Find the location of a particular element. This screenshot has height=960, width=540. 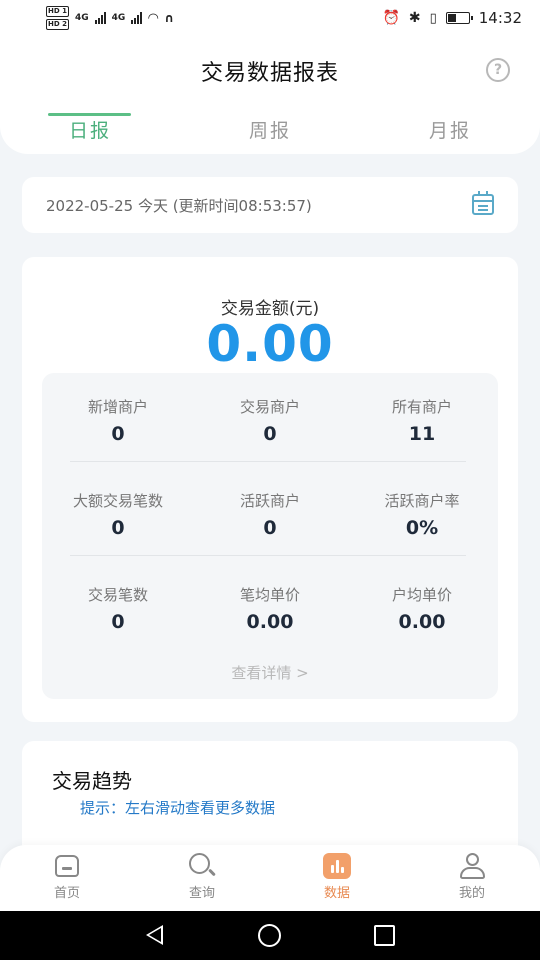

network-type-2: 4G is located at coordinates (118, 18).